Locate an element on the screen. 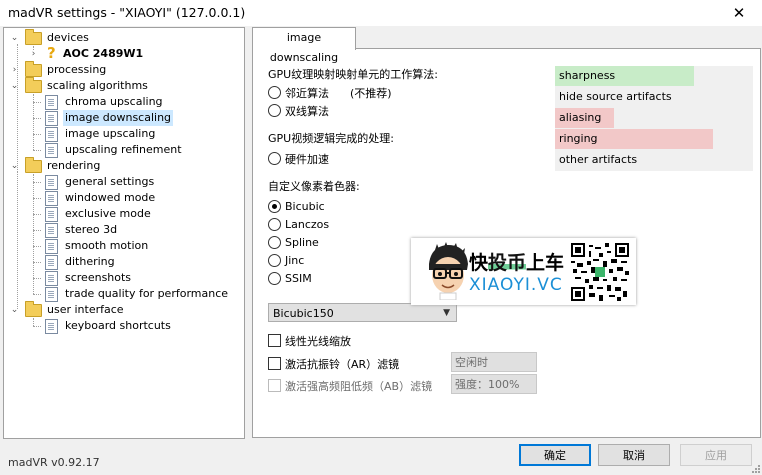 This screenshot has height=475, width=762. window-title: madVR settings - "XIAOYI" (127.0.0.1) is located at coordinates (127, 12).